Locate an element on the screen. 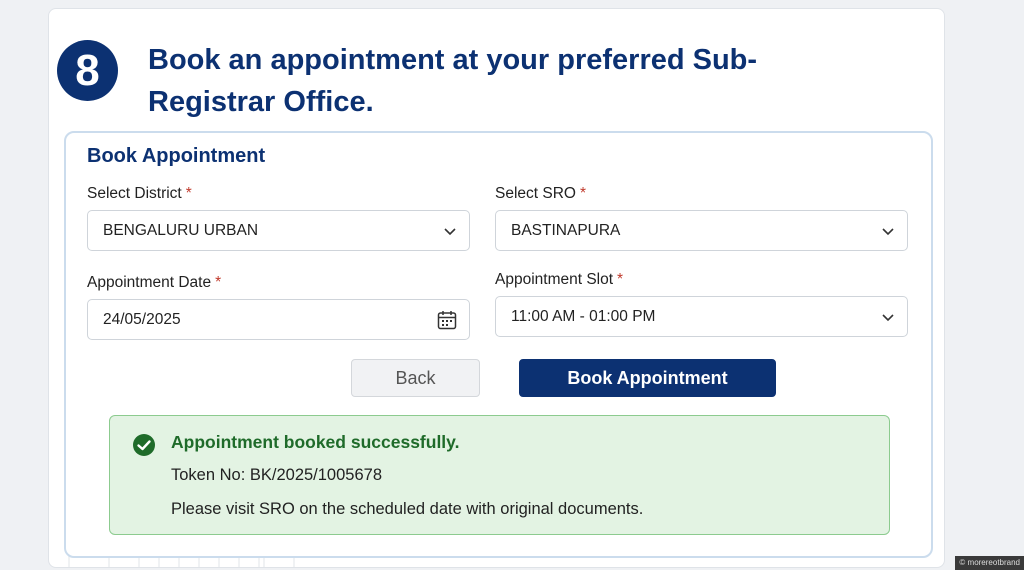 Image resolution: width=1024 pixels, height=570 pixels. slot-value: 11:00 AM - 01:00 PM is located at coordinates (583, 316).